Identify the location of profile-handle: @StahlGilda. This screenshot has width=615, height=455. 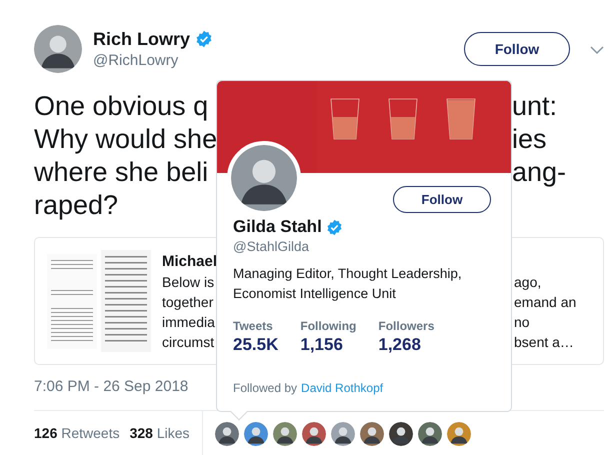
(271, 246).